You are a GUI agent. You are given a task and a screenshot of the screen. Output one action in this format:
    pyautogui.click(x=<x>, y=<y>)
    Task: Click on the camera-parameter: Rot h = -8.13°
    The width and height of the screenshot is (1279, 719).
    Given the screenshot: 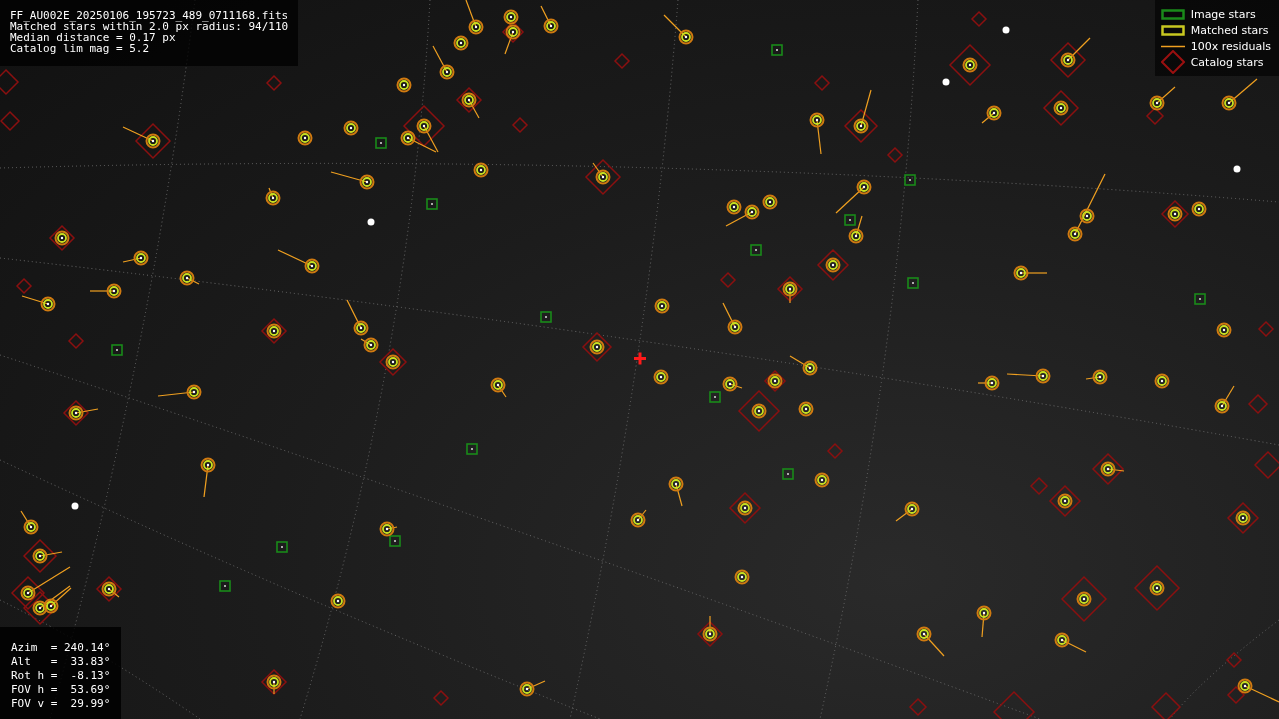 What is the action you would take?
    pyautogui.click(x=61, y=676)
    